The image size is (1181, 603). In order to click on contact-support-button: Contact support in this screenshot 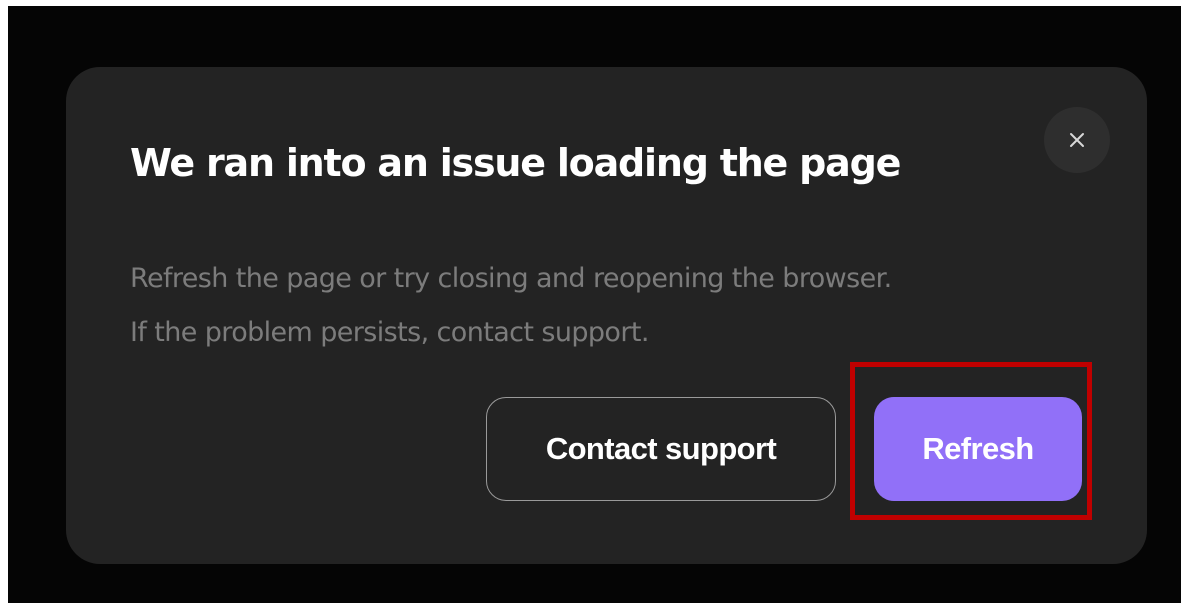, I will do `click(661, 449)`.